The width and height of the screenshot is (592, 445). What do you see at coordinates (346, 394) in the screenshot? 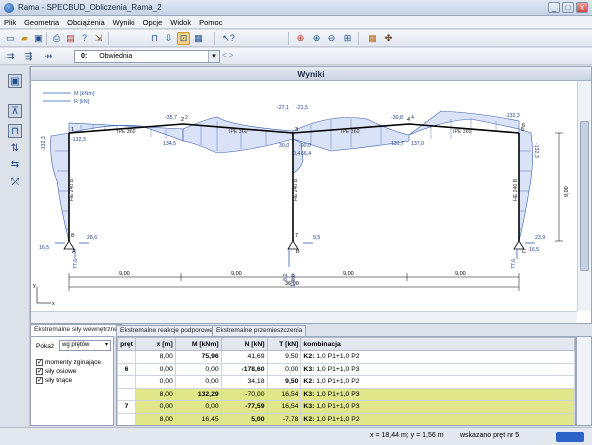
I see `table-row: 8,00 132,29 -70,00 16,54 K3: 1,0 P1+1,0 P3` at bounding box center [346, 394].